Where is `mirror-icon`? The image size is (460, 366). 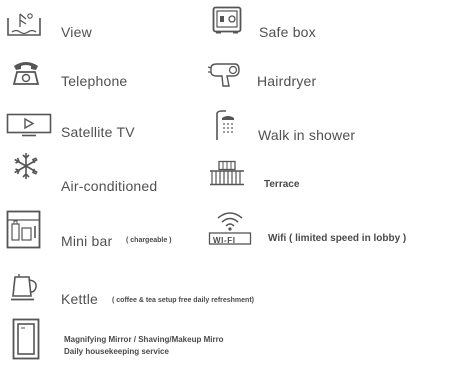
mirror-icon is located at coordinates (26, 339).